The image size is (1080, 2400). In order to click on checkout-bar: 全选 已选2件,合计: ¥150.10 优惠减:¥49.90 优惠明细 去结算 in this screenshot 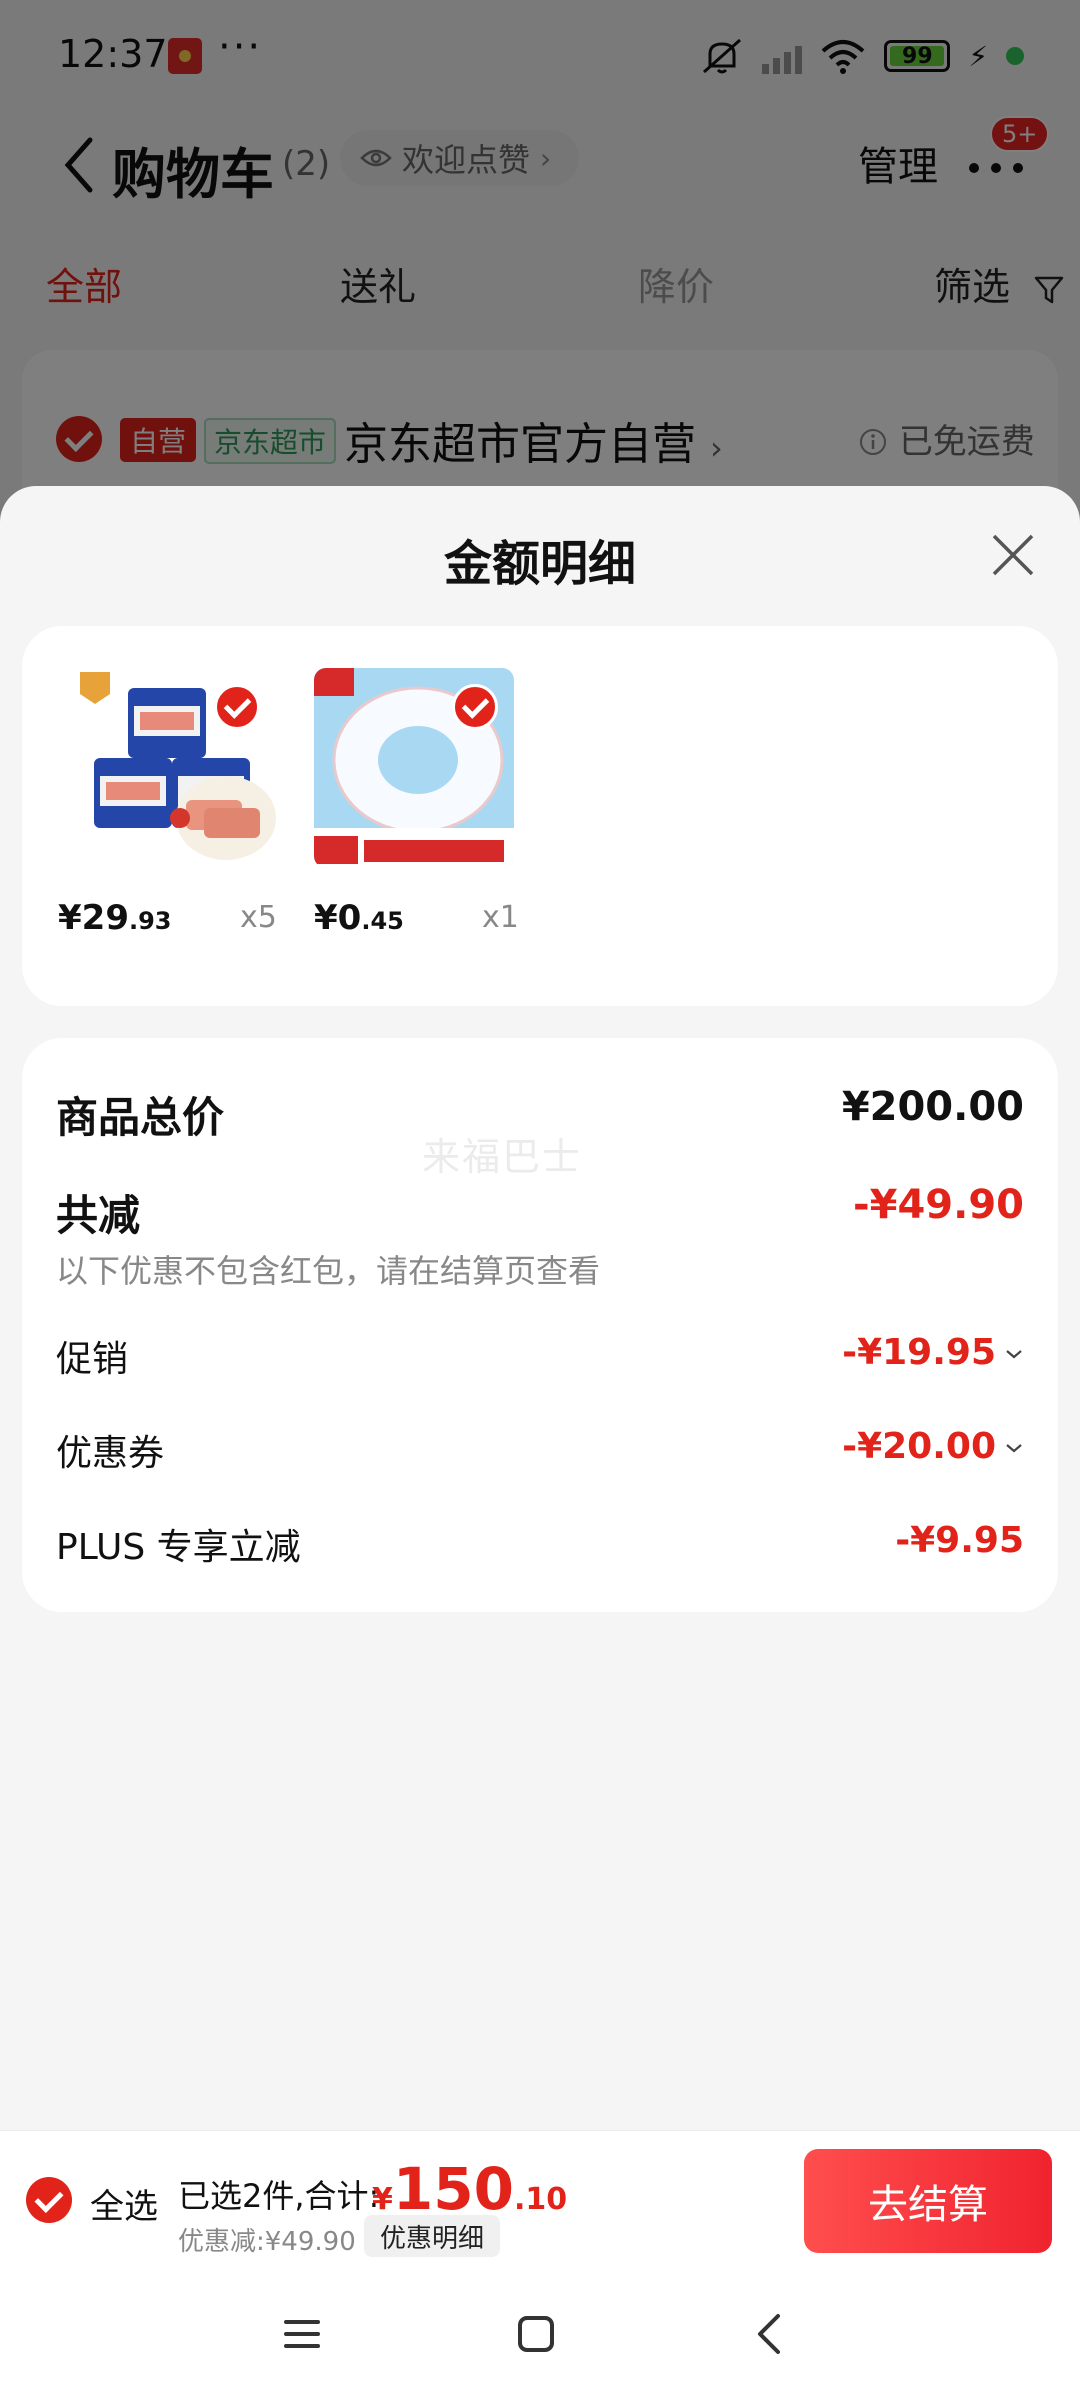, I will do `click(540, 2199)`.